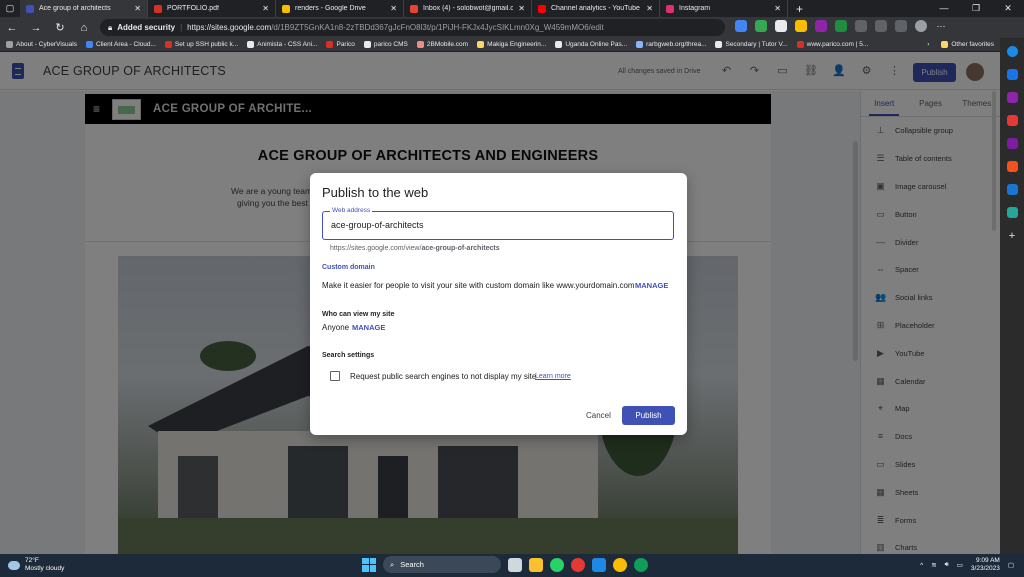 Image resolution: width=1024 pixels, height=577 pixels. What do you see at coordinates (536, 564) in the screenshot?
I see `file-explorer-icon` at bounding box center [536, 564].